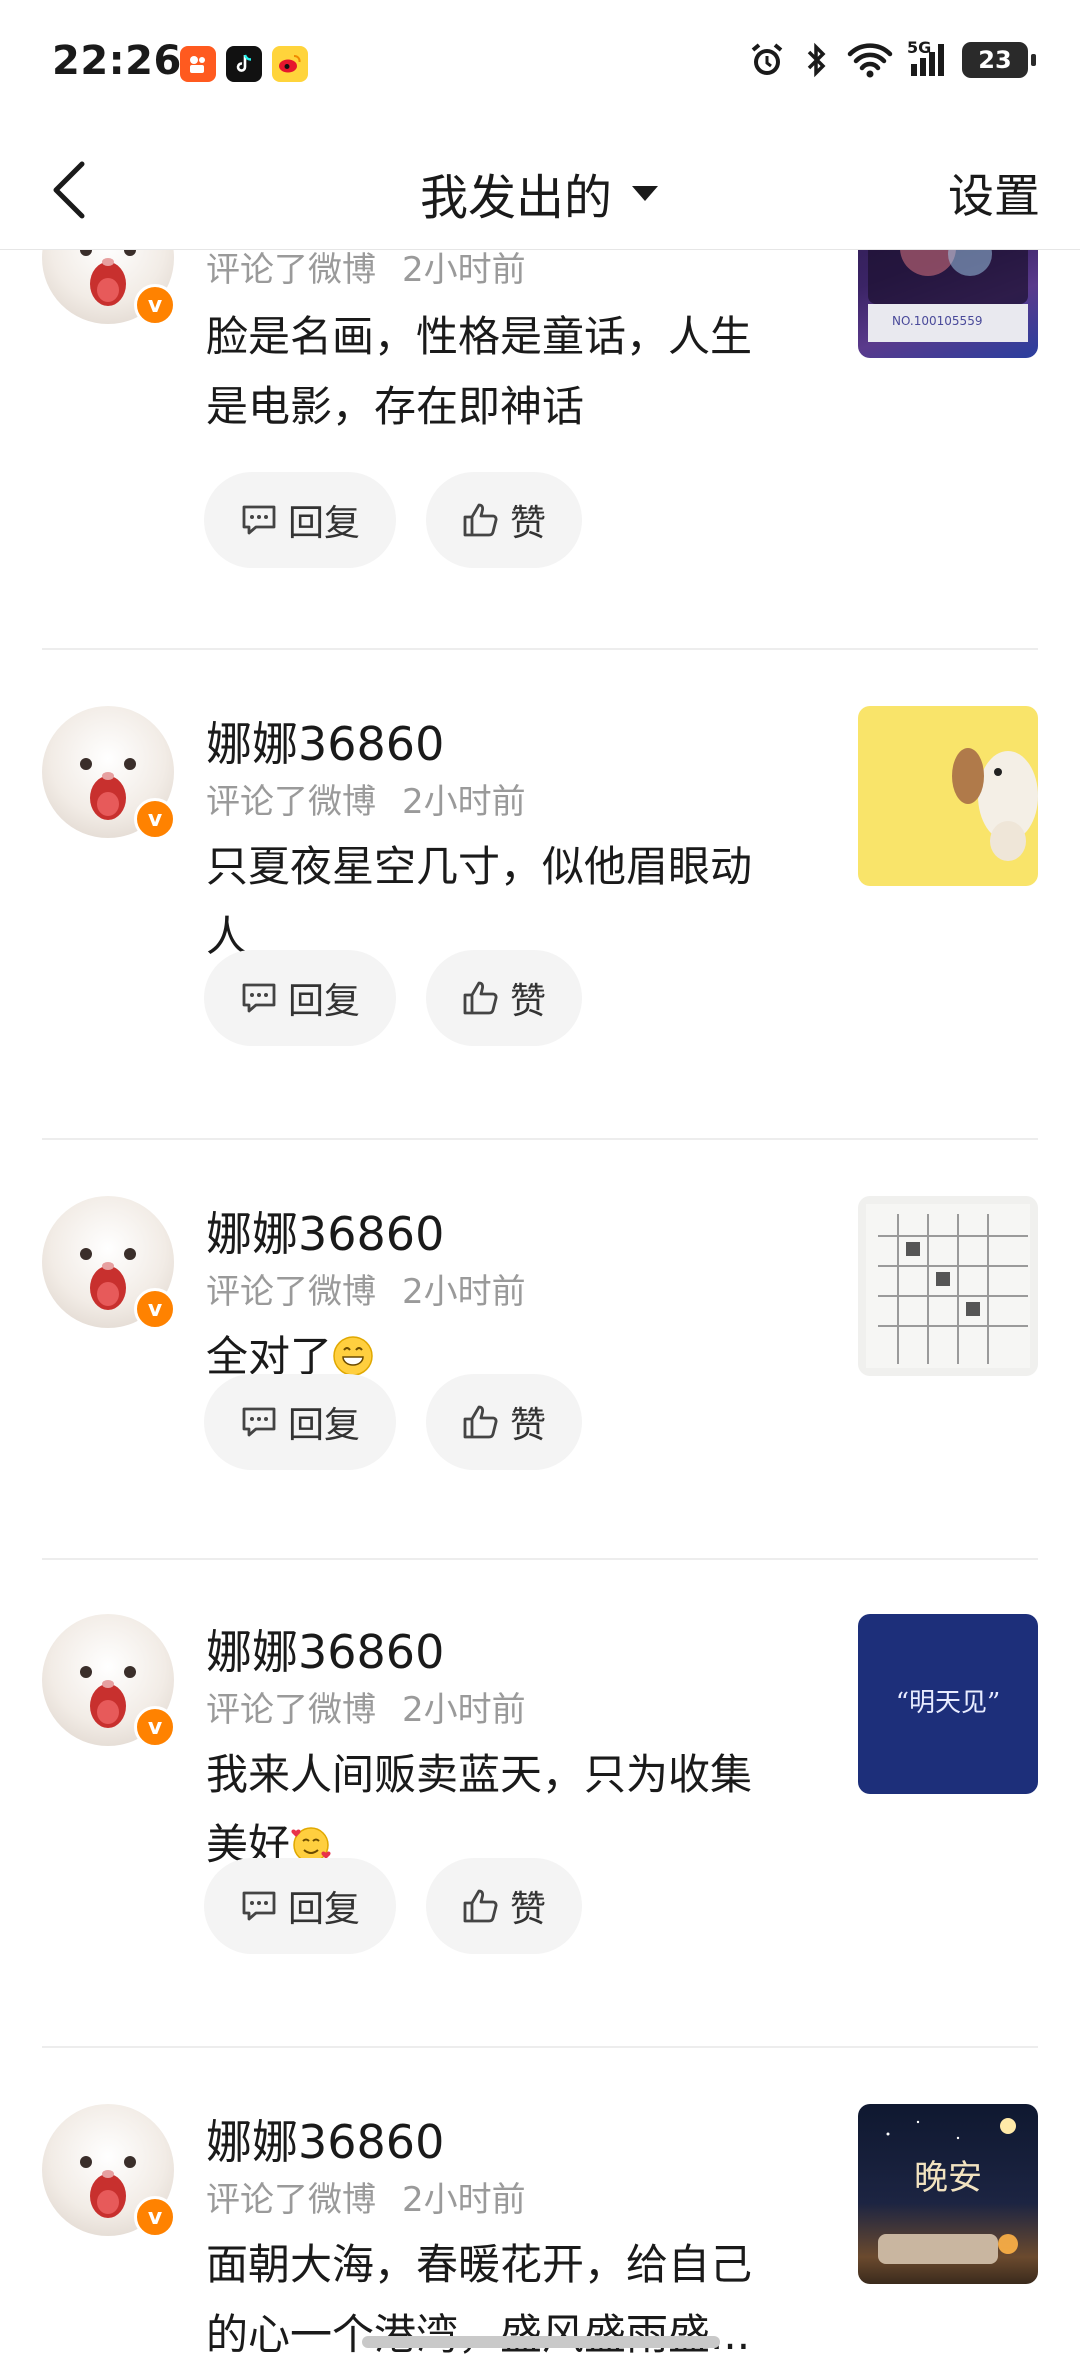  I want to click on settings-button: 设置, so click(994, 193).